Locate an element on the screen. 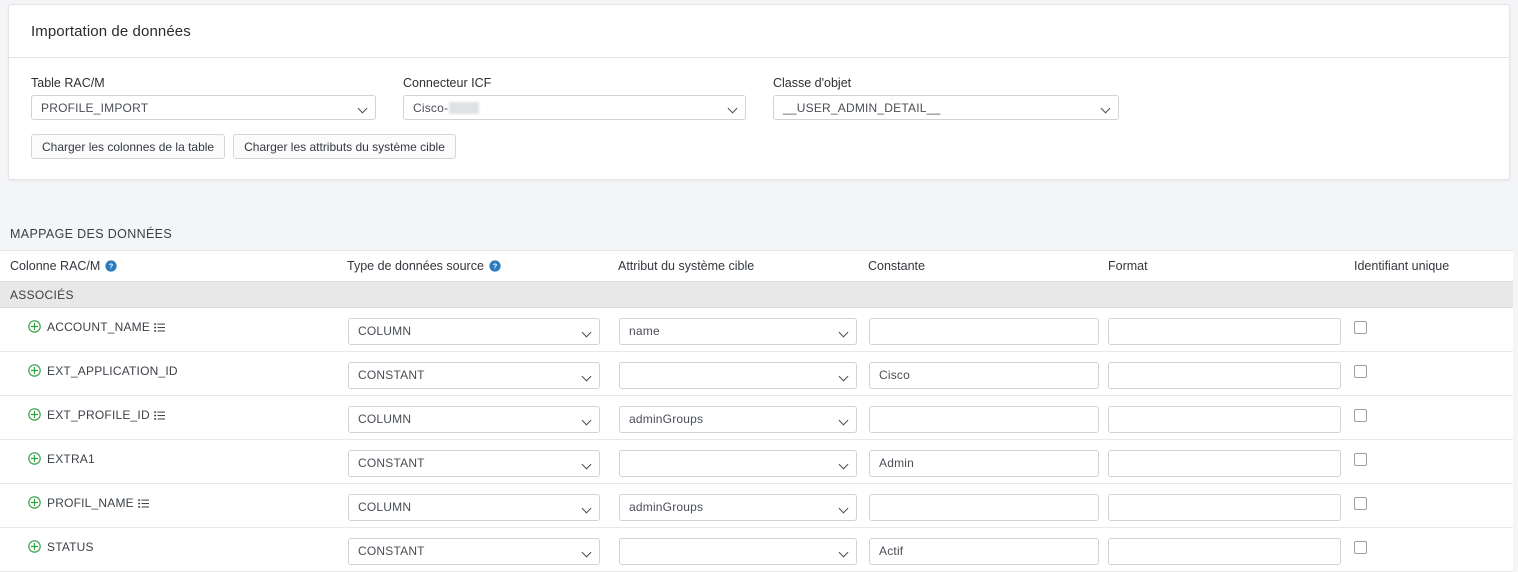 The width and height of the screenshot is (1518, 572). row-constant-cell is located at coordinates (987, 418).